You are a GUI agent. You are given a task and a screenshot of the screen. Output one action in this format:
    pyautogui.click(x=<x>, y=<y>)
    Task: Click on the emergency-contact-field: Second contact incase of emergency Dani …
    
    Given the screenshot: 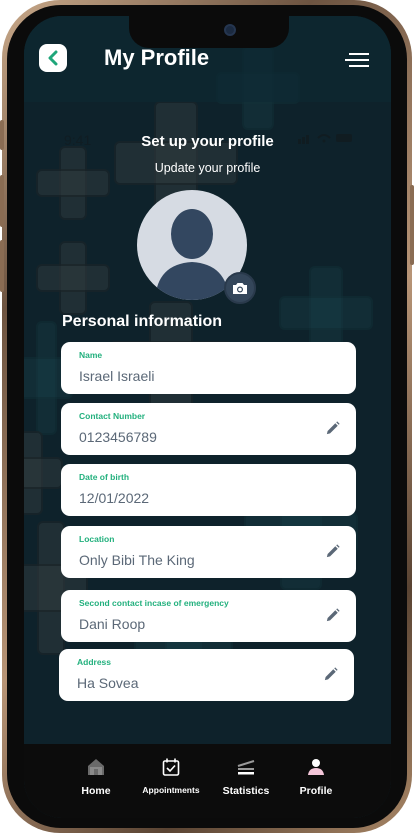 What is the action you would take?
    pyautogui.click(x=208, y=616)
    